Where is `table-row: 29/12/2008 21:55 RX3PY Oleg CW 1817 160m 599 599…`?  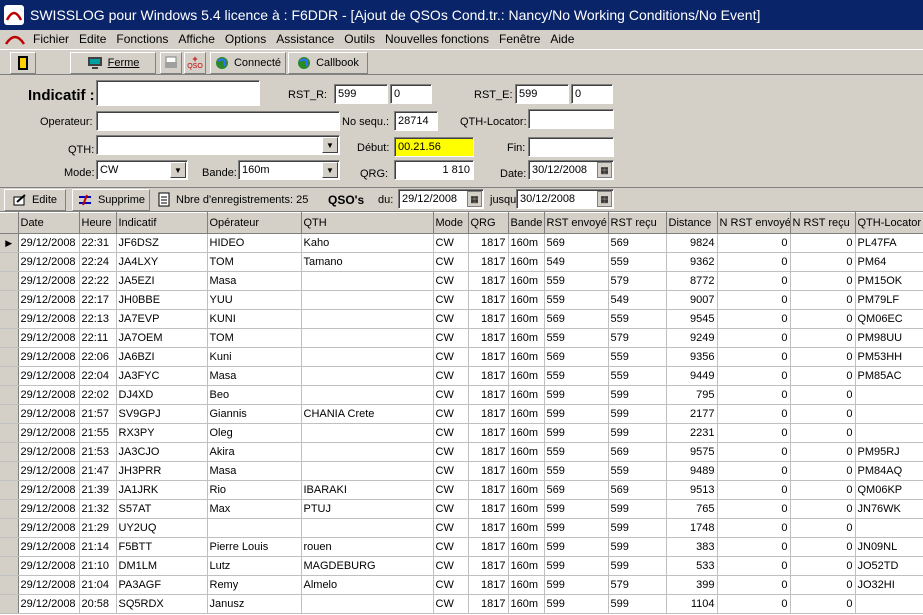
table-row: 29/12/2008 21:55 RX3PY Oleg CW 1817 160m 599 599… is located at coordinates (461, 433).